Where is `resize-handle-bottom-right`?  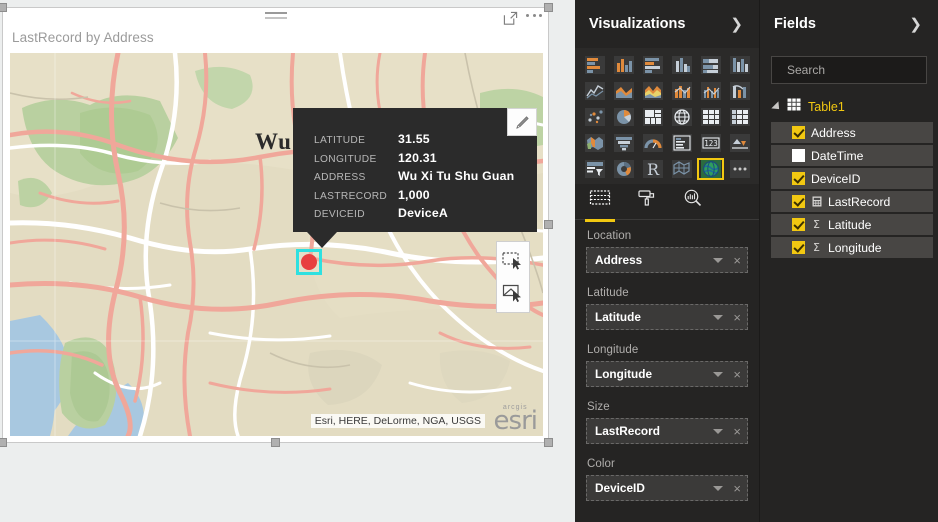 resize-handle-bottom-right is located at coordinates (548, 442).